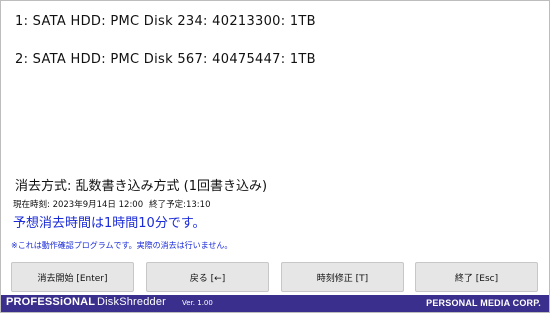 This screenshot has height=313, width=550. Describe the element at coordinates (207, 277) in the screenshot. I see `back-button: 戻る [←]` at that location.